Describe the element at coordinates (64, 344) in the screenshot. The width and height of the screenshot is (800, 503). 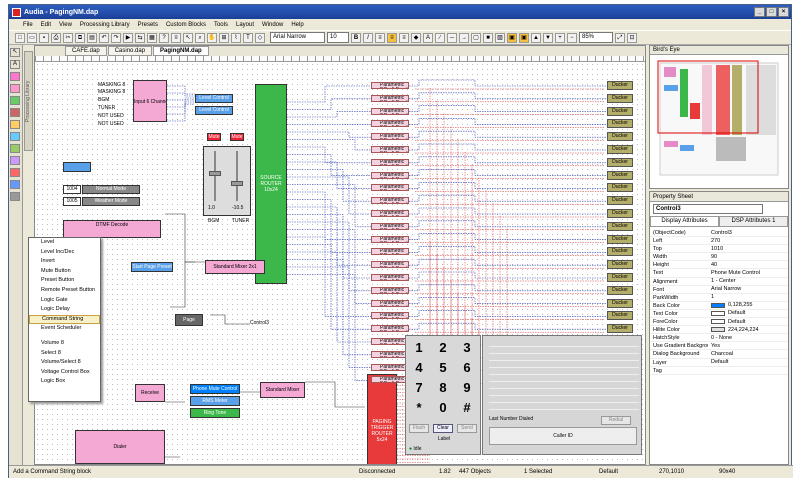
I see `menu-item-volume-8: Volume 8` at that location.